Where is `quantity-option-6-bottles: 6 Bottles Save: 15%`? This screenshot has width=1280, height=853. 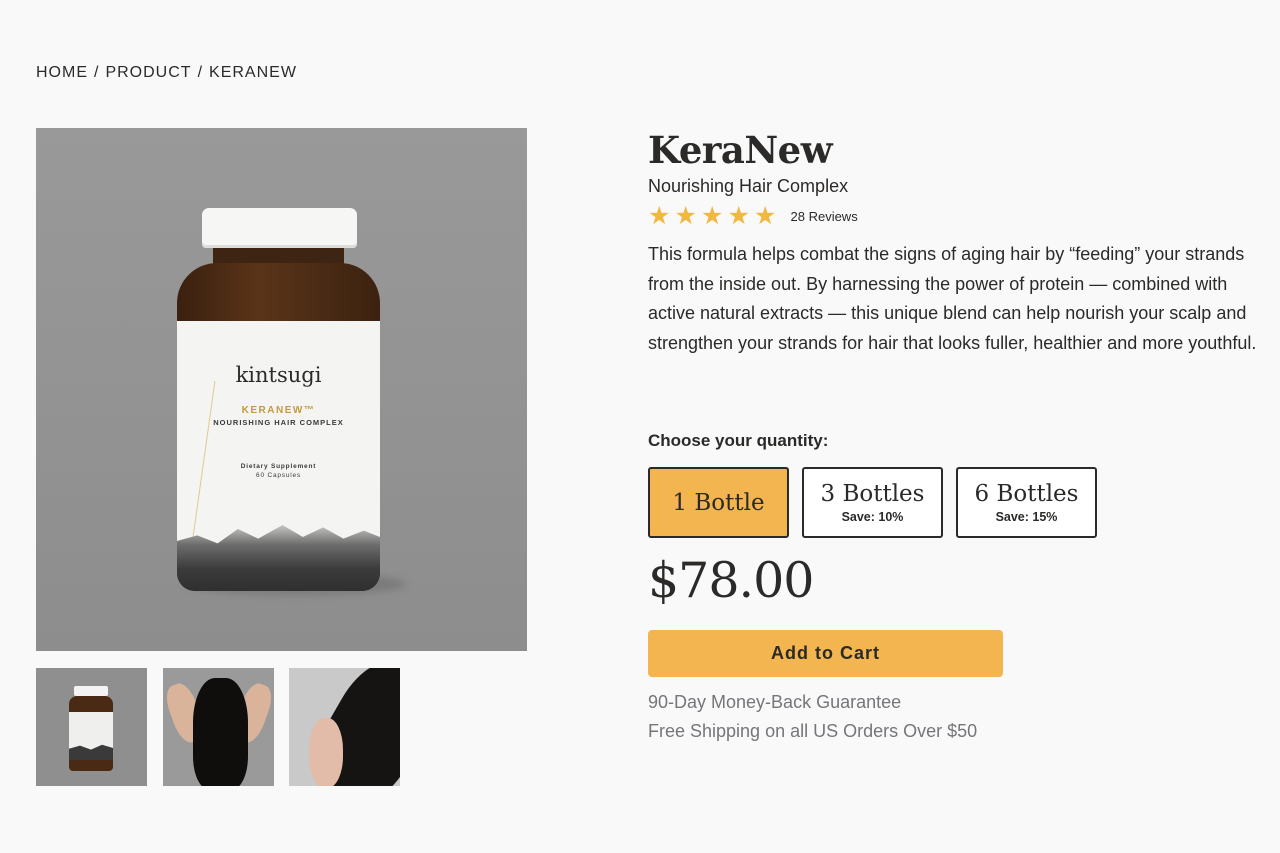
quantity-option-6-bottles: 6 Bottles Save: 15% is located at coordinates (1026, 502).